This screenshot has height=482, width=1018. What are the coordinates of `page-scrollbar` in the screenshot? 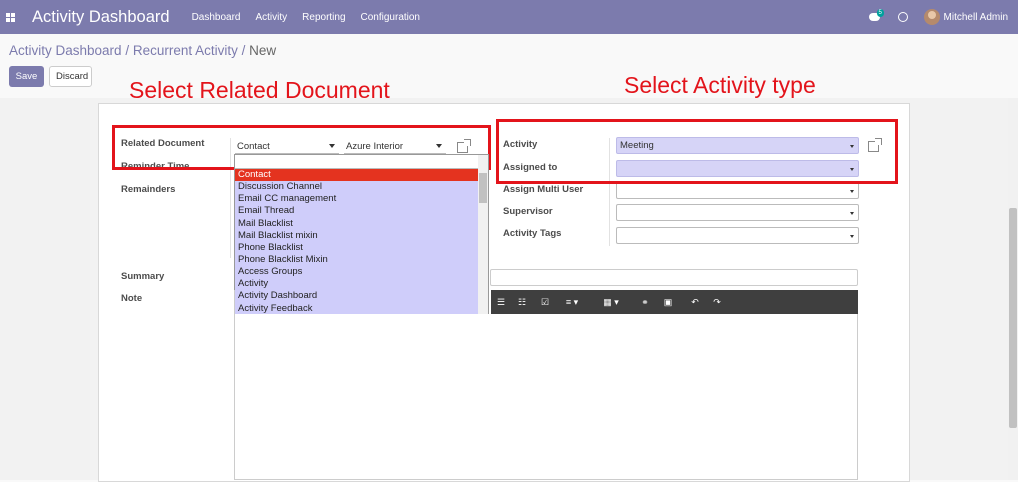 It's located at (1013, 289).